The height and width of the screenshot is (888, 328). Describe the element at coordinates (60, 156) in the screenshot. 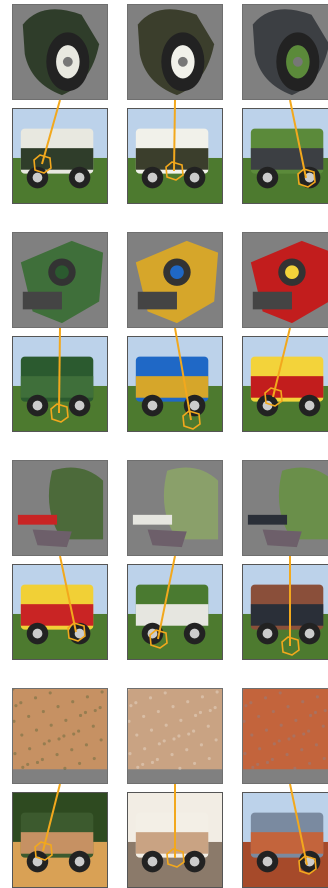

I see `white-landrover-on-grass-photo` at that location.